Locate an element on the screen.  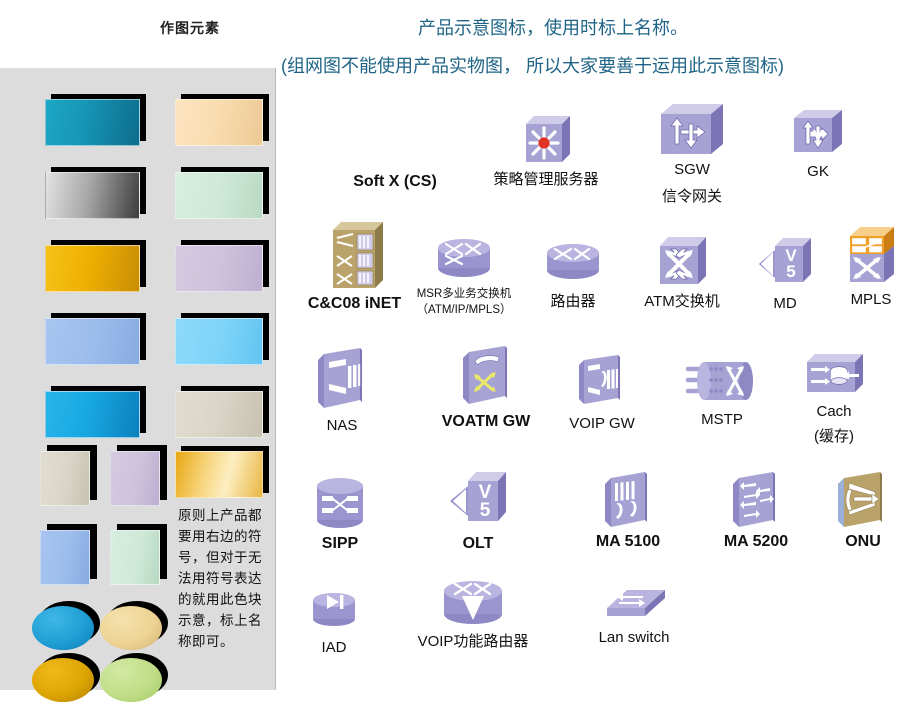
icon-sublabel: （ATM/IP/MPLS） is located at coordinates (464, 310).